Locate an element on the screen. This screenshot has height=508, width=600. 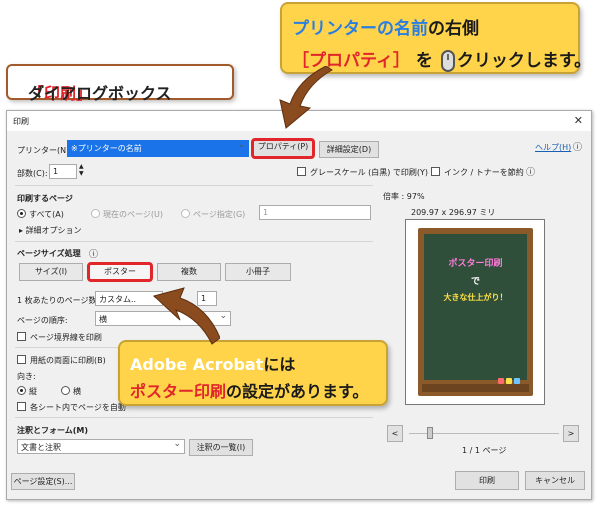
callout-wo-text: を is located at coordinates (424, 61).